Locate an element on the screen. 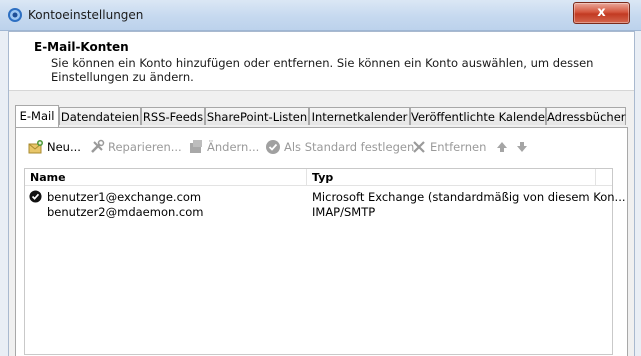 Image resolution: width=641 pixels, height=356 pixels. tab-address-books: Adressbücher is located at coordinates (586, 116).